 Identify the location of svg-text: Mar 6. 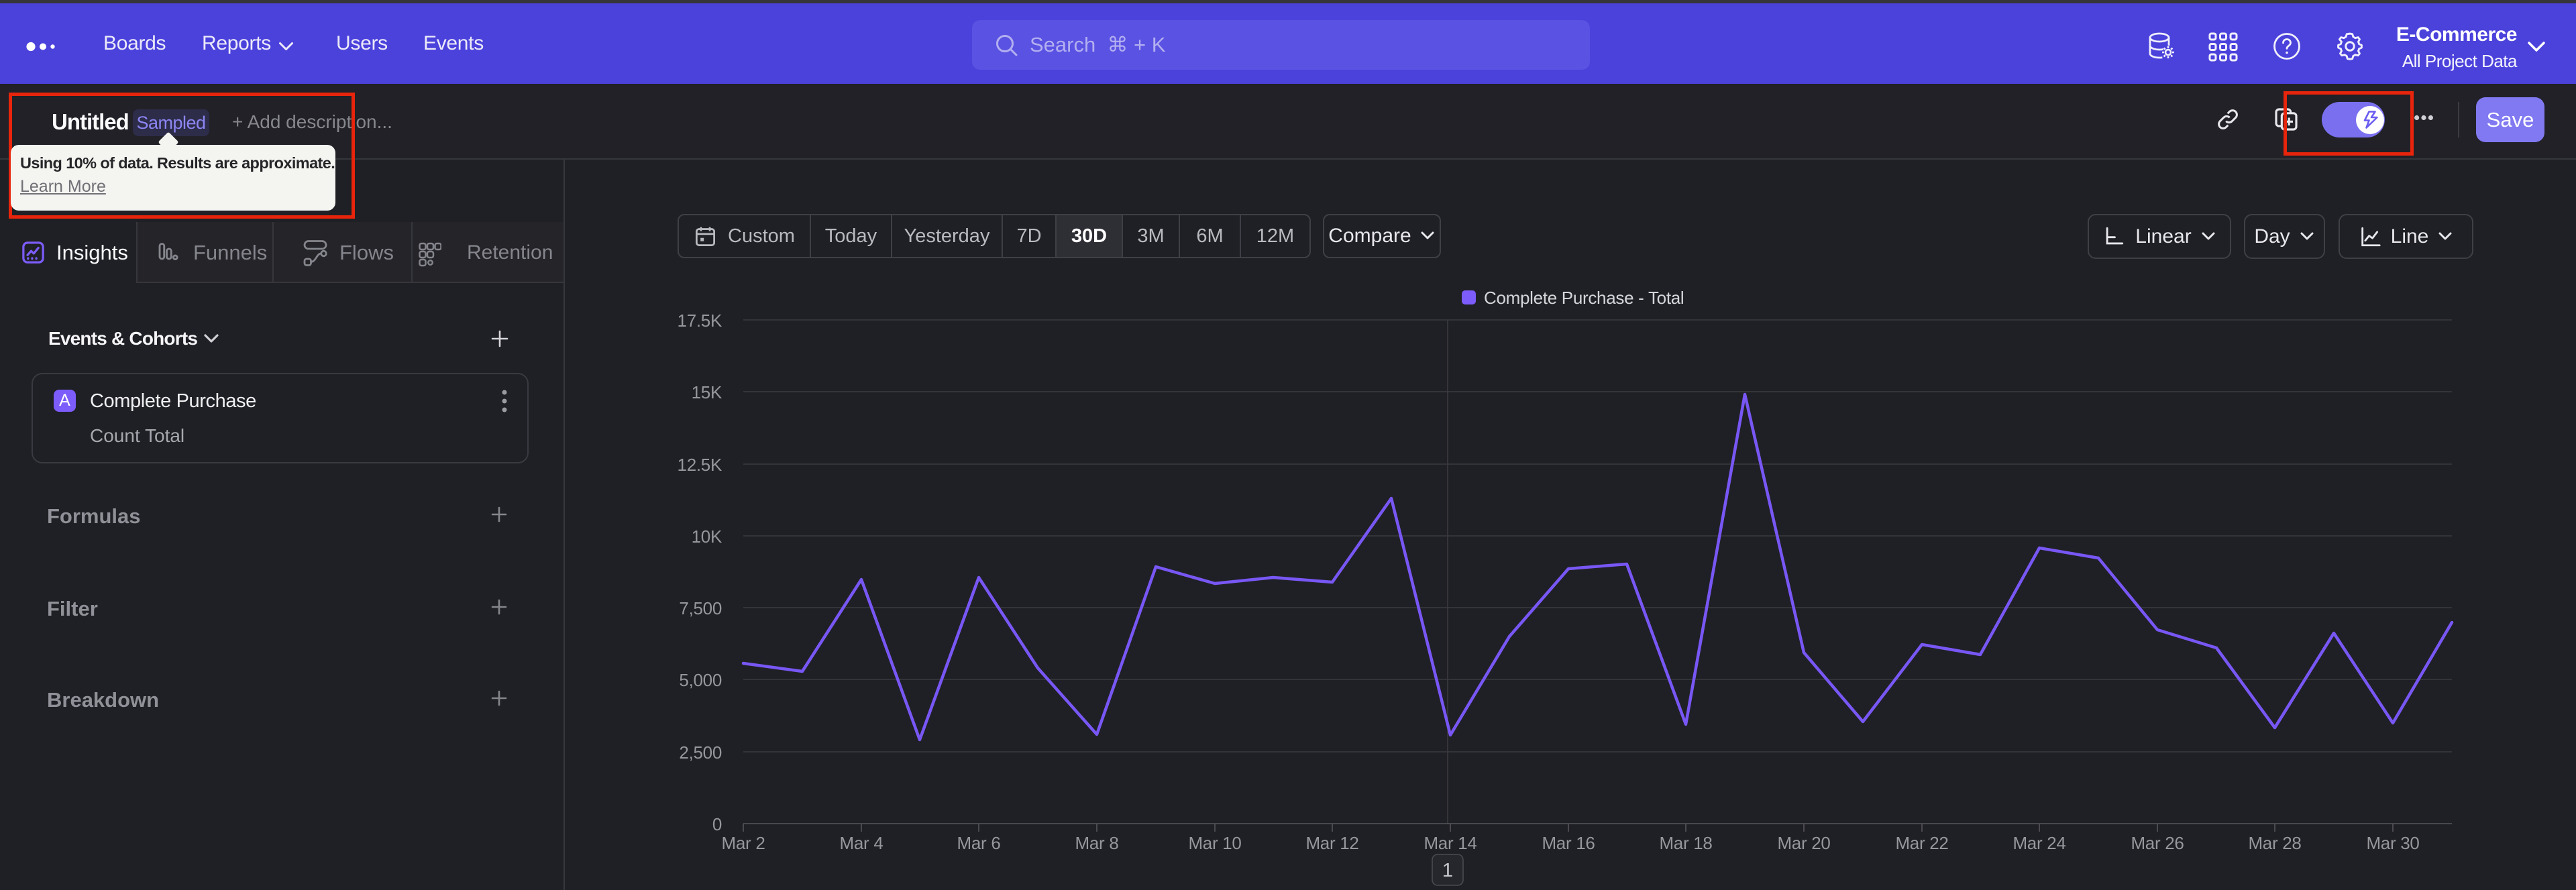
(979, 843).